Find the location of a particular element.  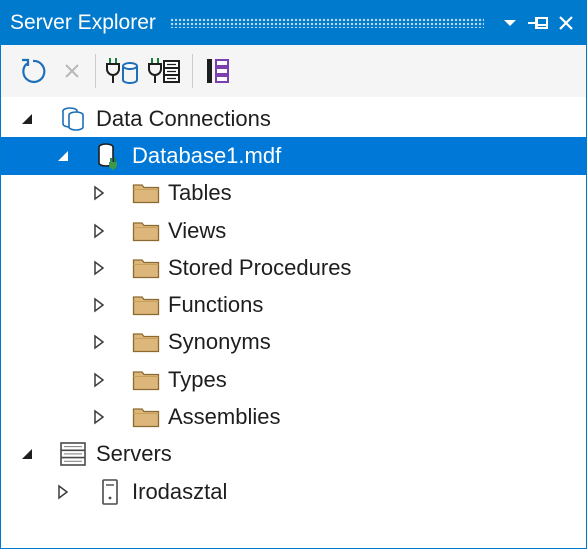

title-bar: Server Explorer is located at coordinates (293, 23).